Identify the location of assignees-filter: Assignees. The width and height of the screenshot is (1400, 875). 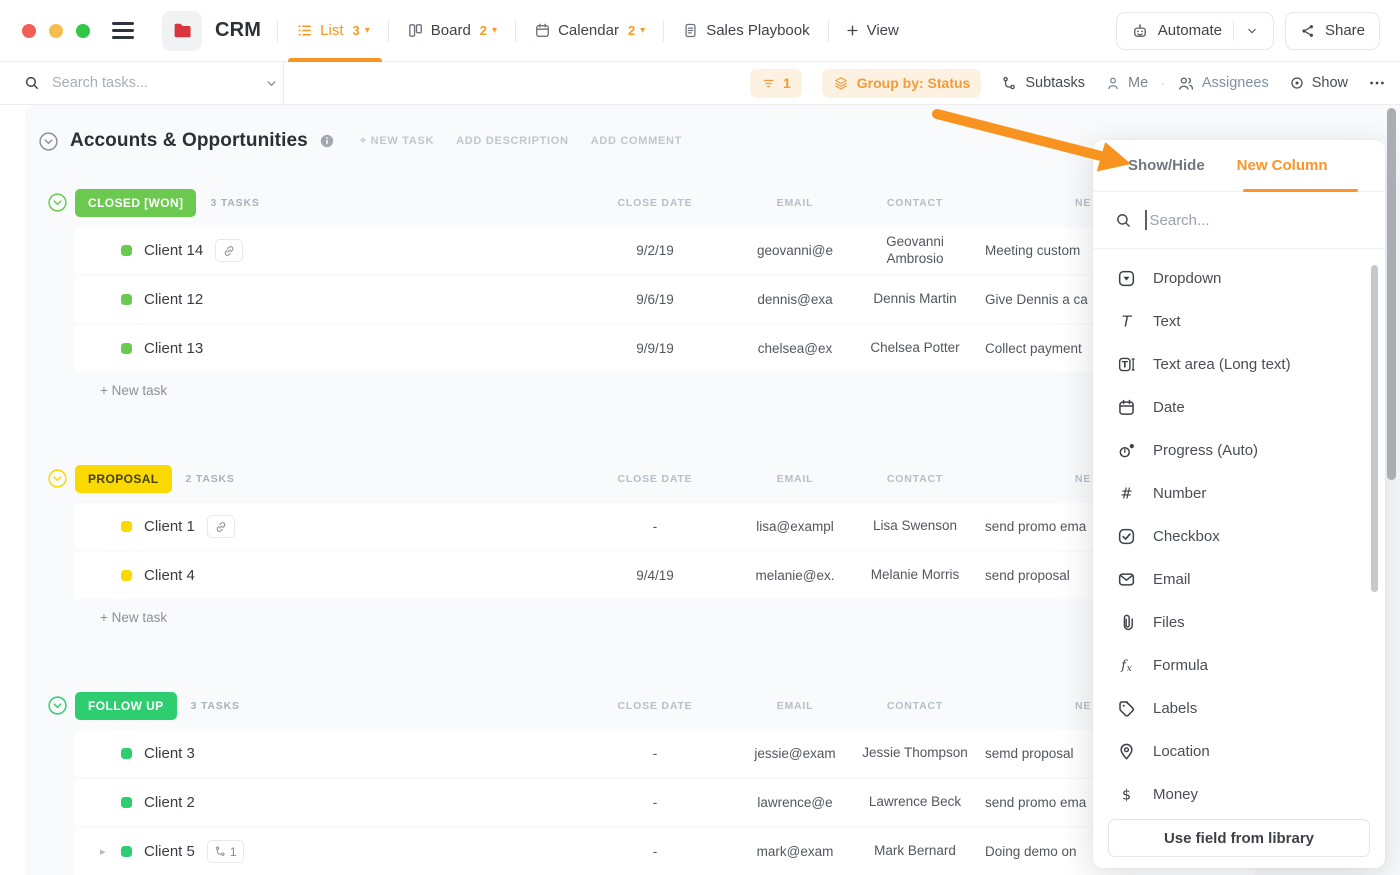
(1223, 83).